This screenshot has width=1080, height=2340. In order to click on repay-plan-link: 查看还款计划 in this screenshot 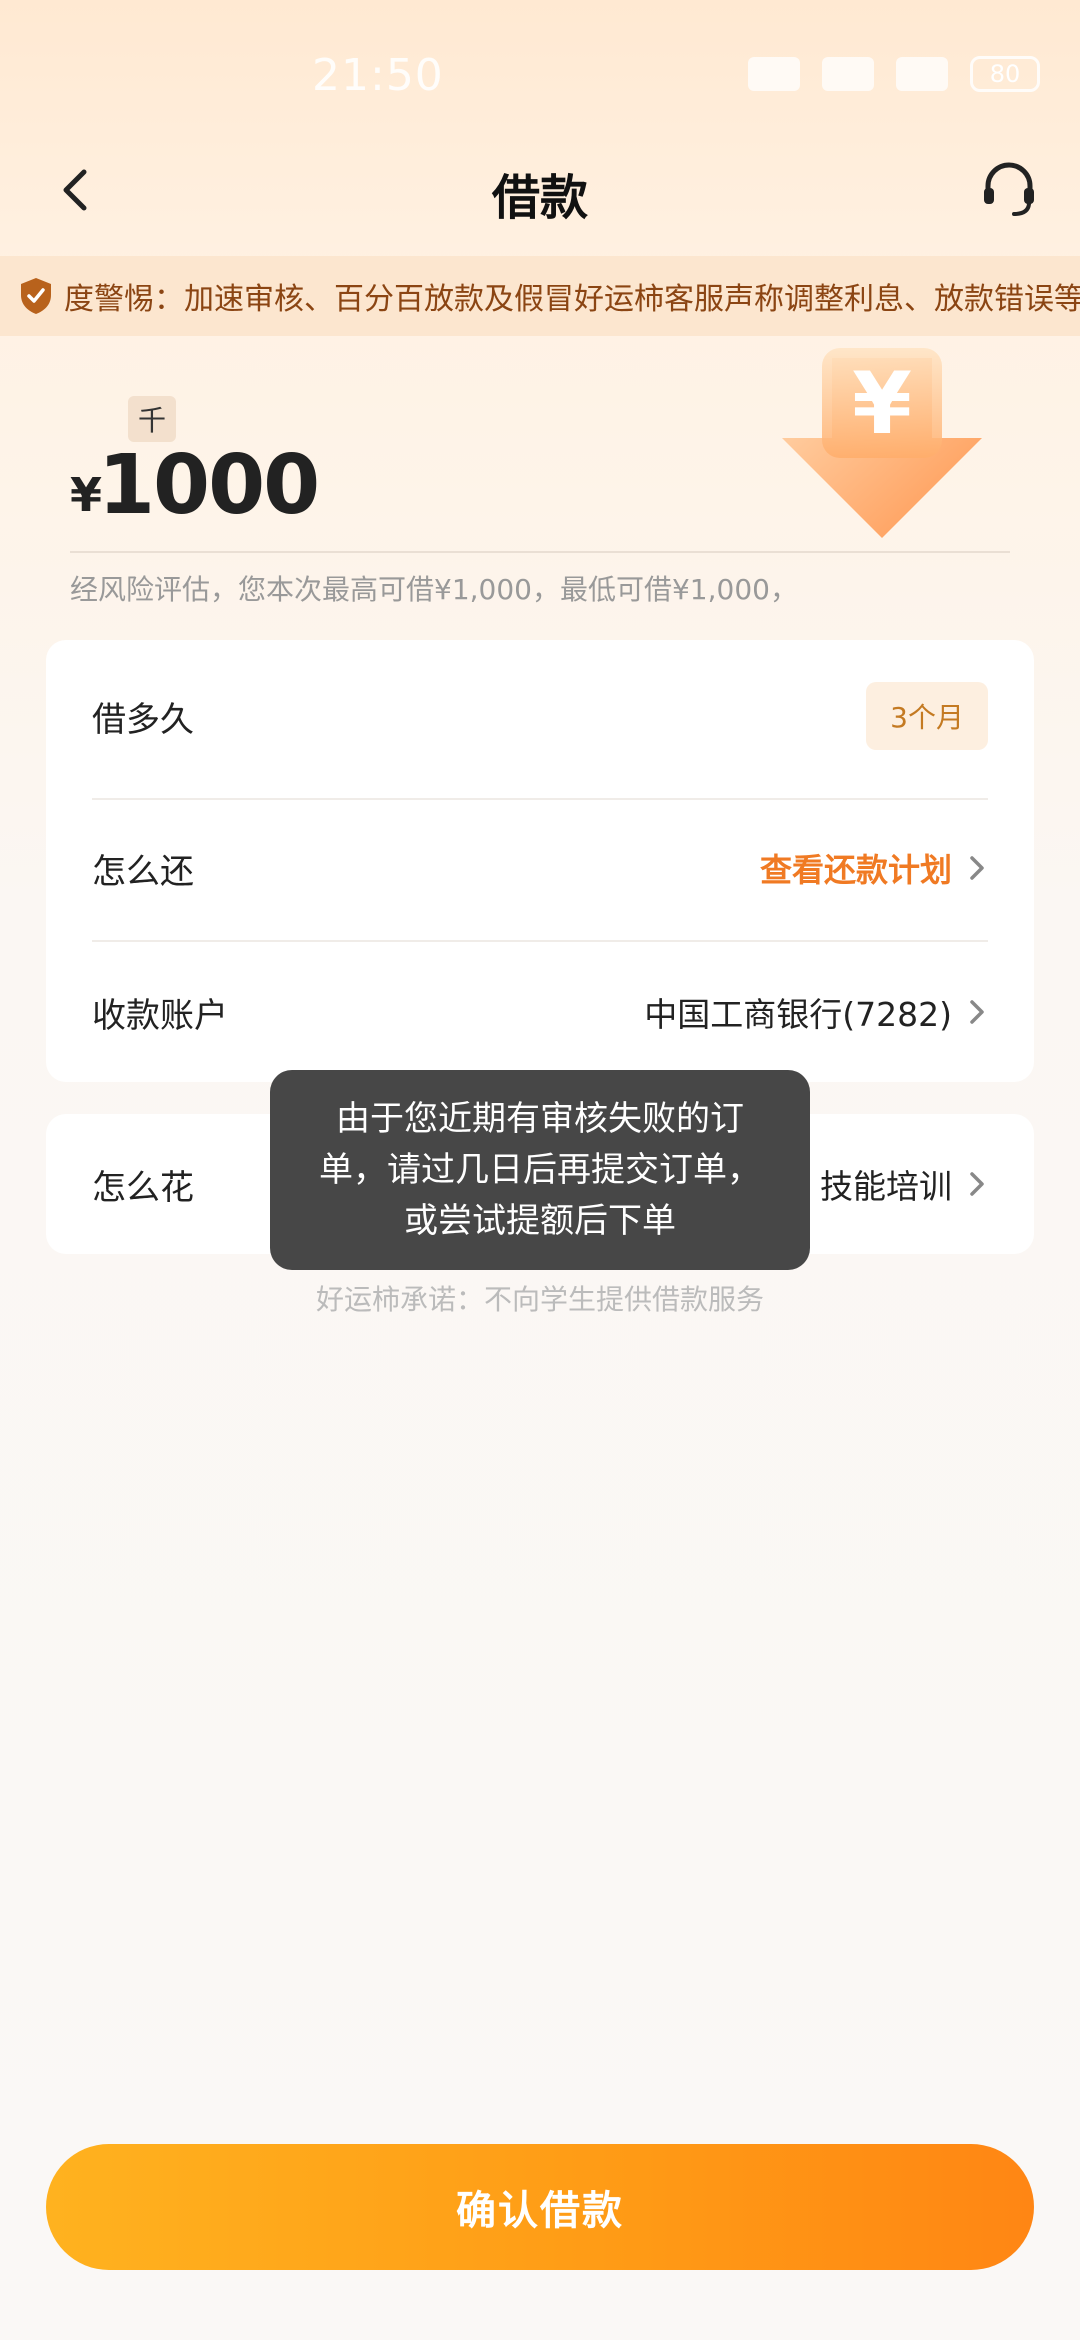, I will do `click(856, 868)`.